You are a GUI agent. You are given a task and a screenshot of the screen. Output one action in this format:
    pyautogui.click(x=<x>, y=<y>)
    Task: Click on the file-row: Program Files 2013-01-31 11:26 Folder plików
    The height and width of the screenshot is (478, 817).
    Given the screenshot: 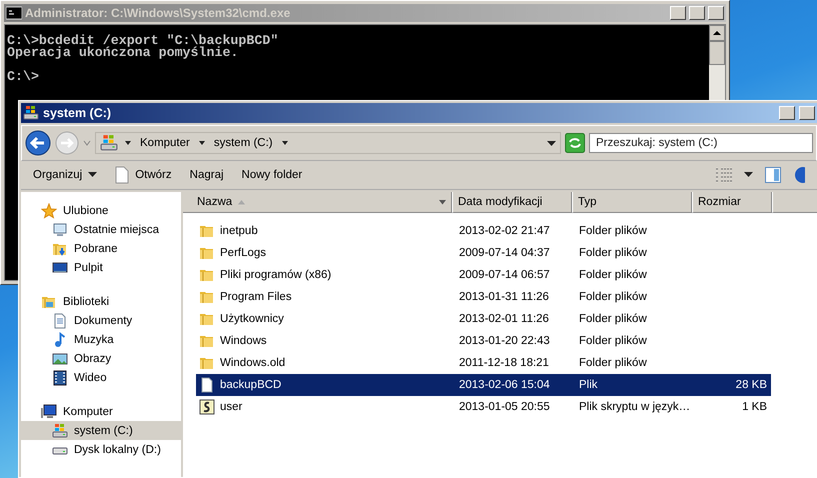 What is the action you would take?
    pyautogui.click(x=483, y=297)
    